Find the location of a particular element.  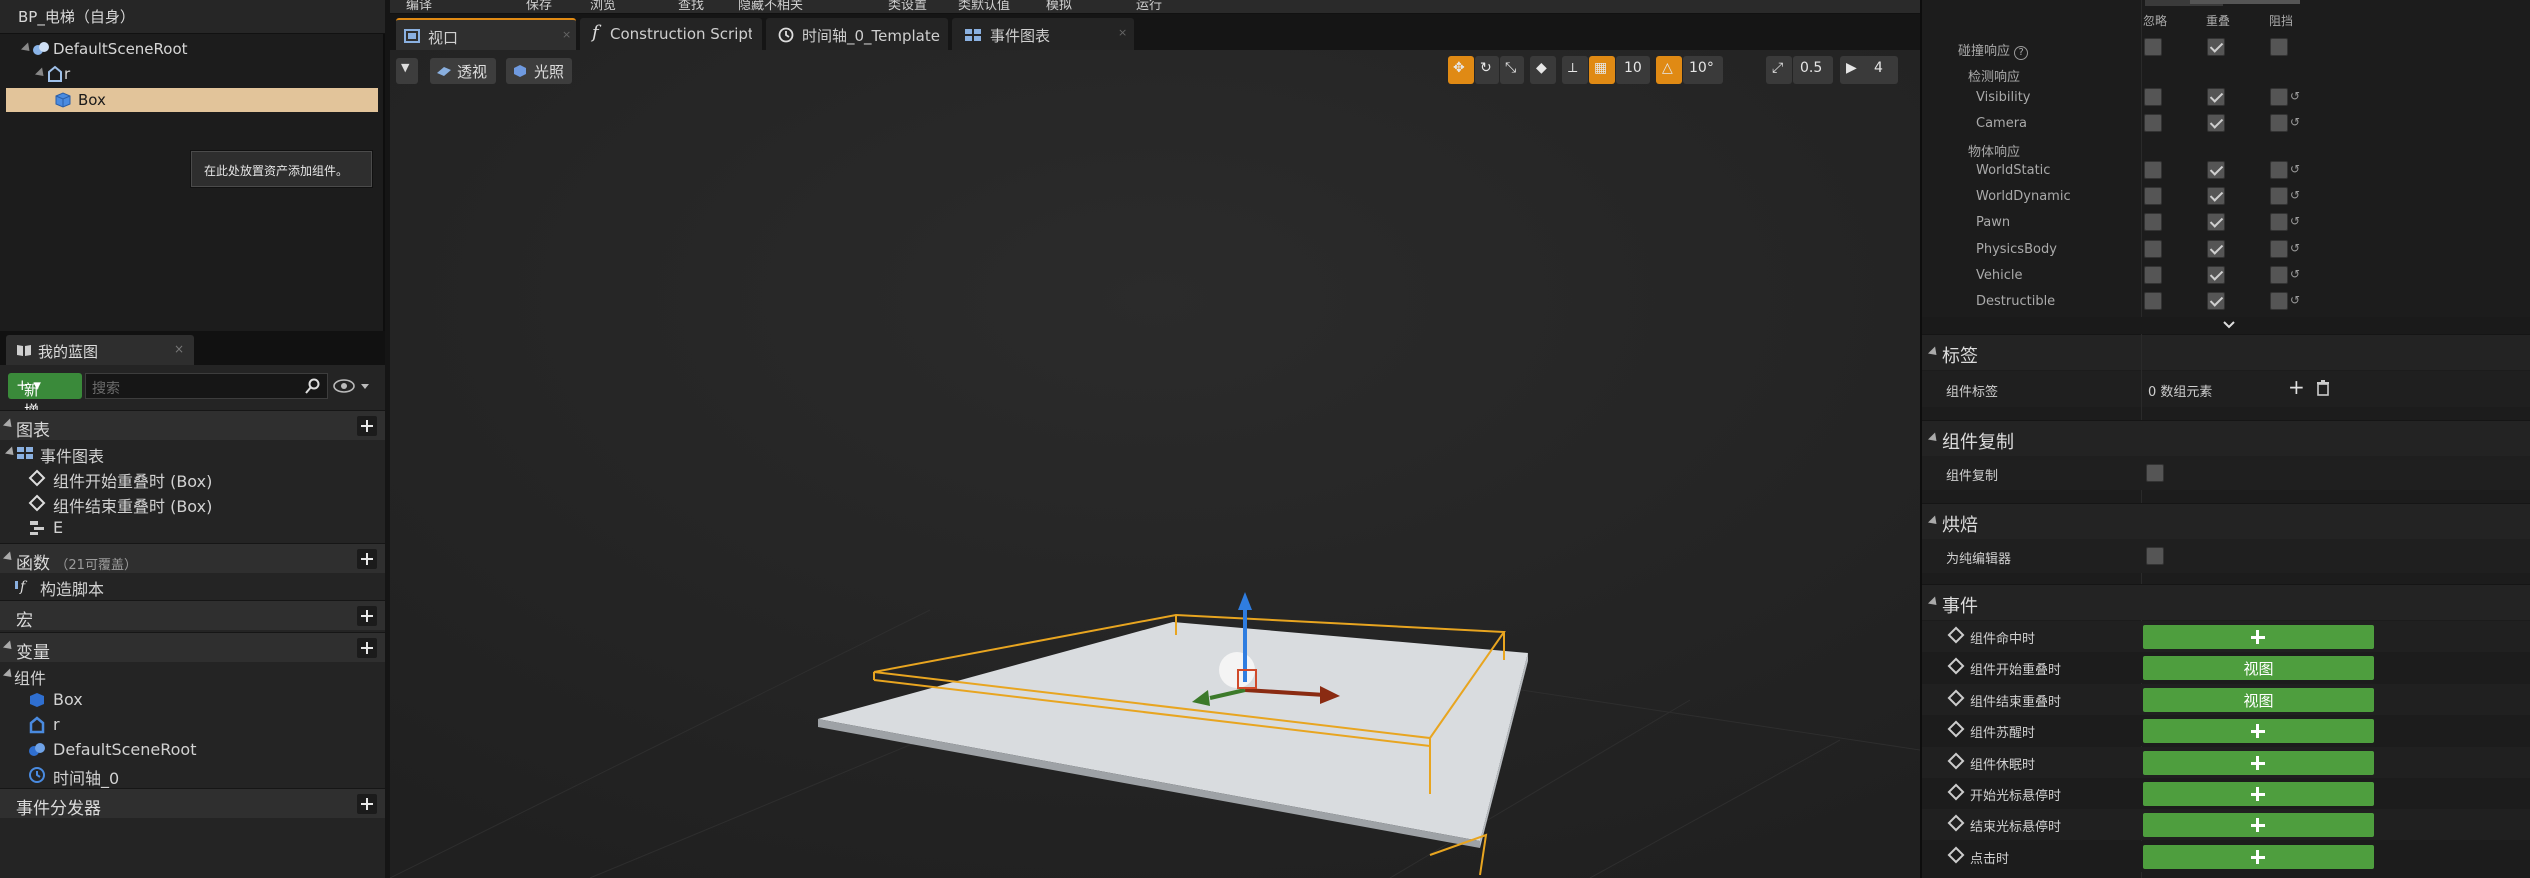

collision-overlap-all-checkbox is located at coordinates (2216, 47).